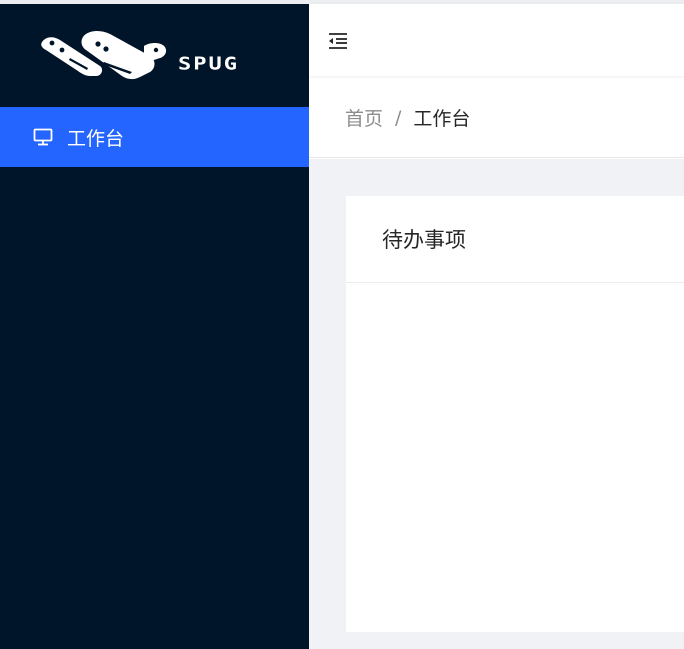  Describe the element at coordinates (208, 64) in the screenshot. I see `logo-text: SPUG` at that location.